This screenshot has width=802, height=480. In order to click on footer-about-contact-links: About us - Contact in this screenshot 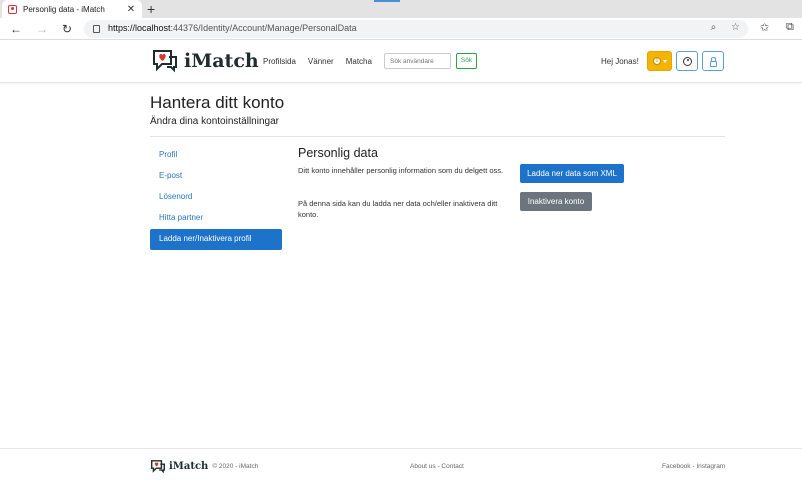, I will do `click(437, 466)`.